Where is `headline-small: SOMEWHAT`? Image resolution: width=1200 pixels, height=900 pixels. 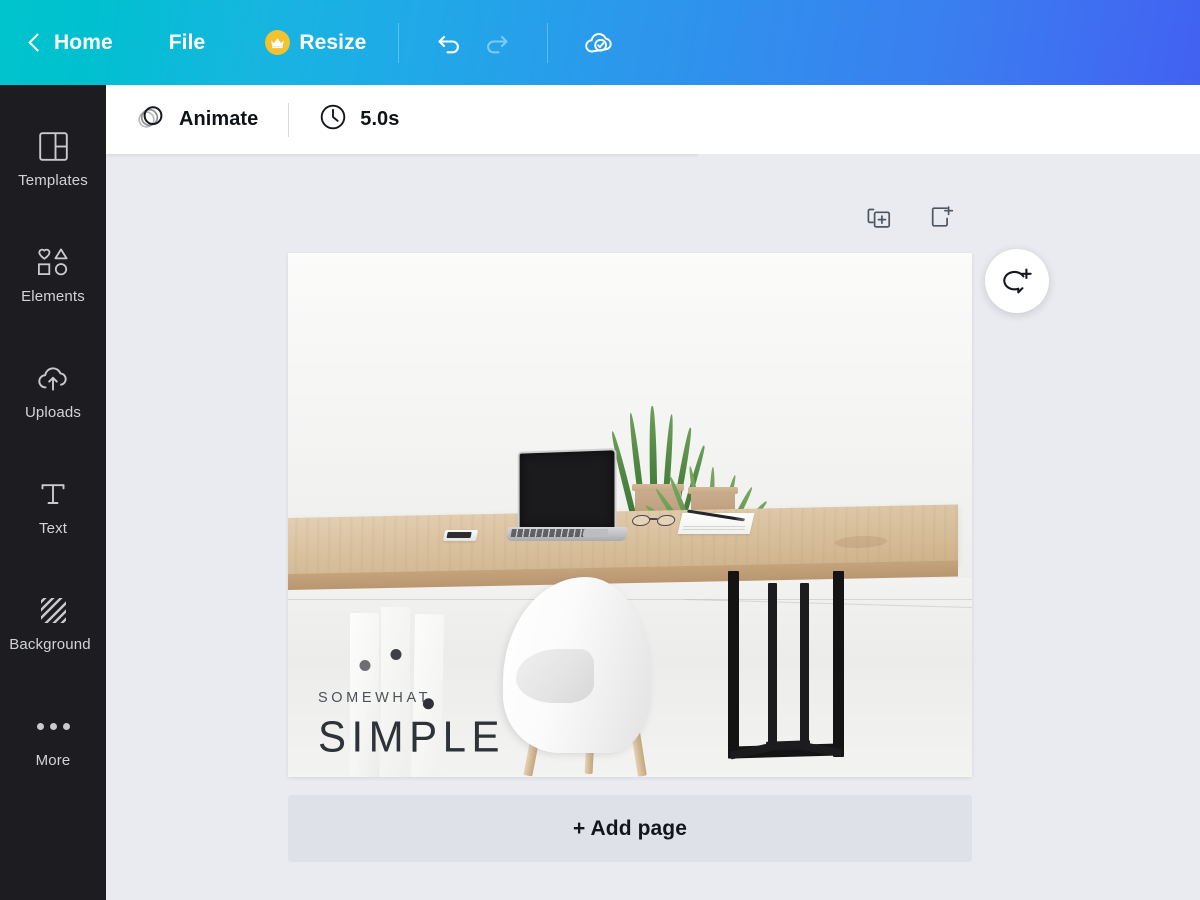
headline-small: SOMEWHAT is located at coordinates (375, 698).